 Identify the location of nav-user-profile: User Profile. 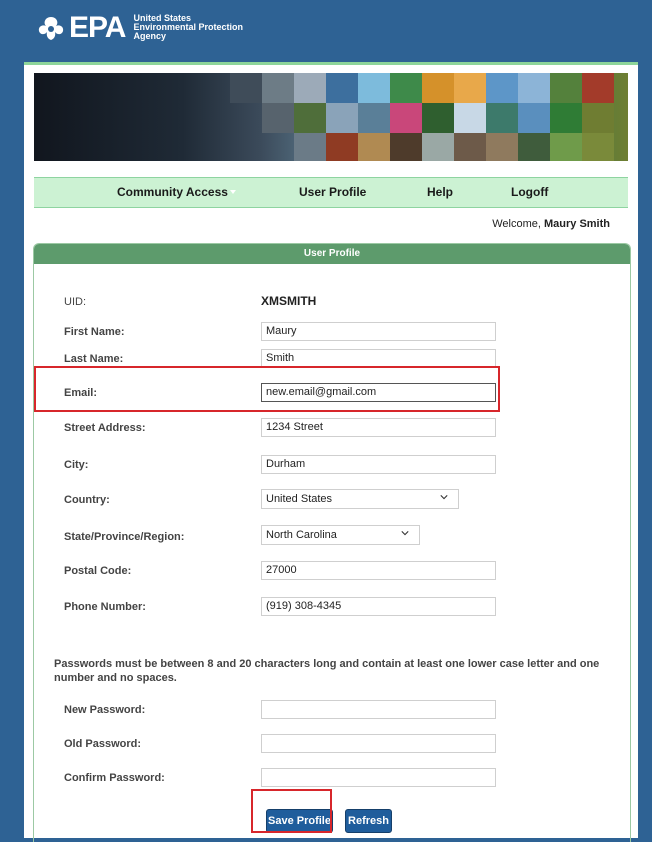
(332, 192).